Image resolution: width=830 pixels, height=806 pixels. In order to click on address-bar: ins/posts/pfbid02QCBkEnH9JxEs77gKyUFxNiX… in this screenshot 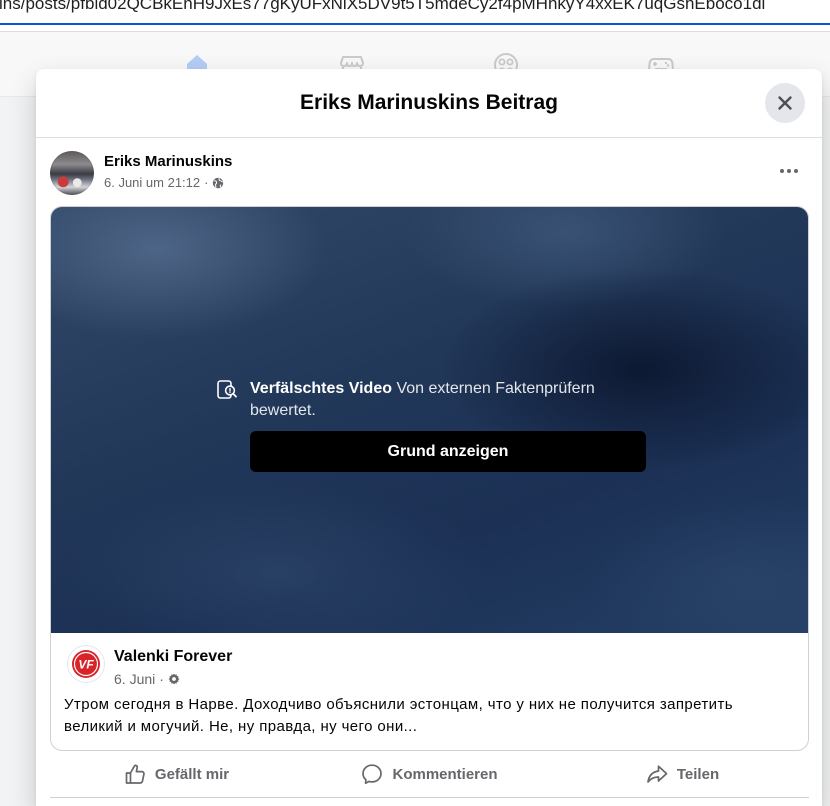, I will do `click(415, 11)`.